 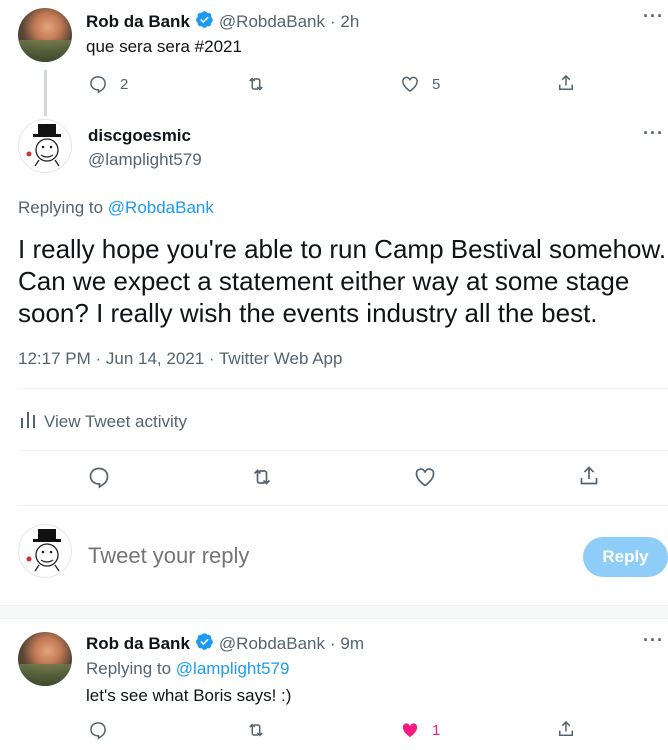 I want to click on author-name: discgoesmic, so click(x=139, y=136).